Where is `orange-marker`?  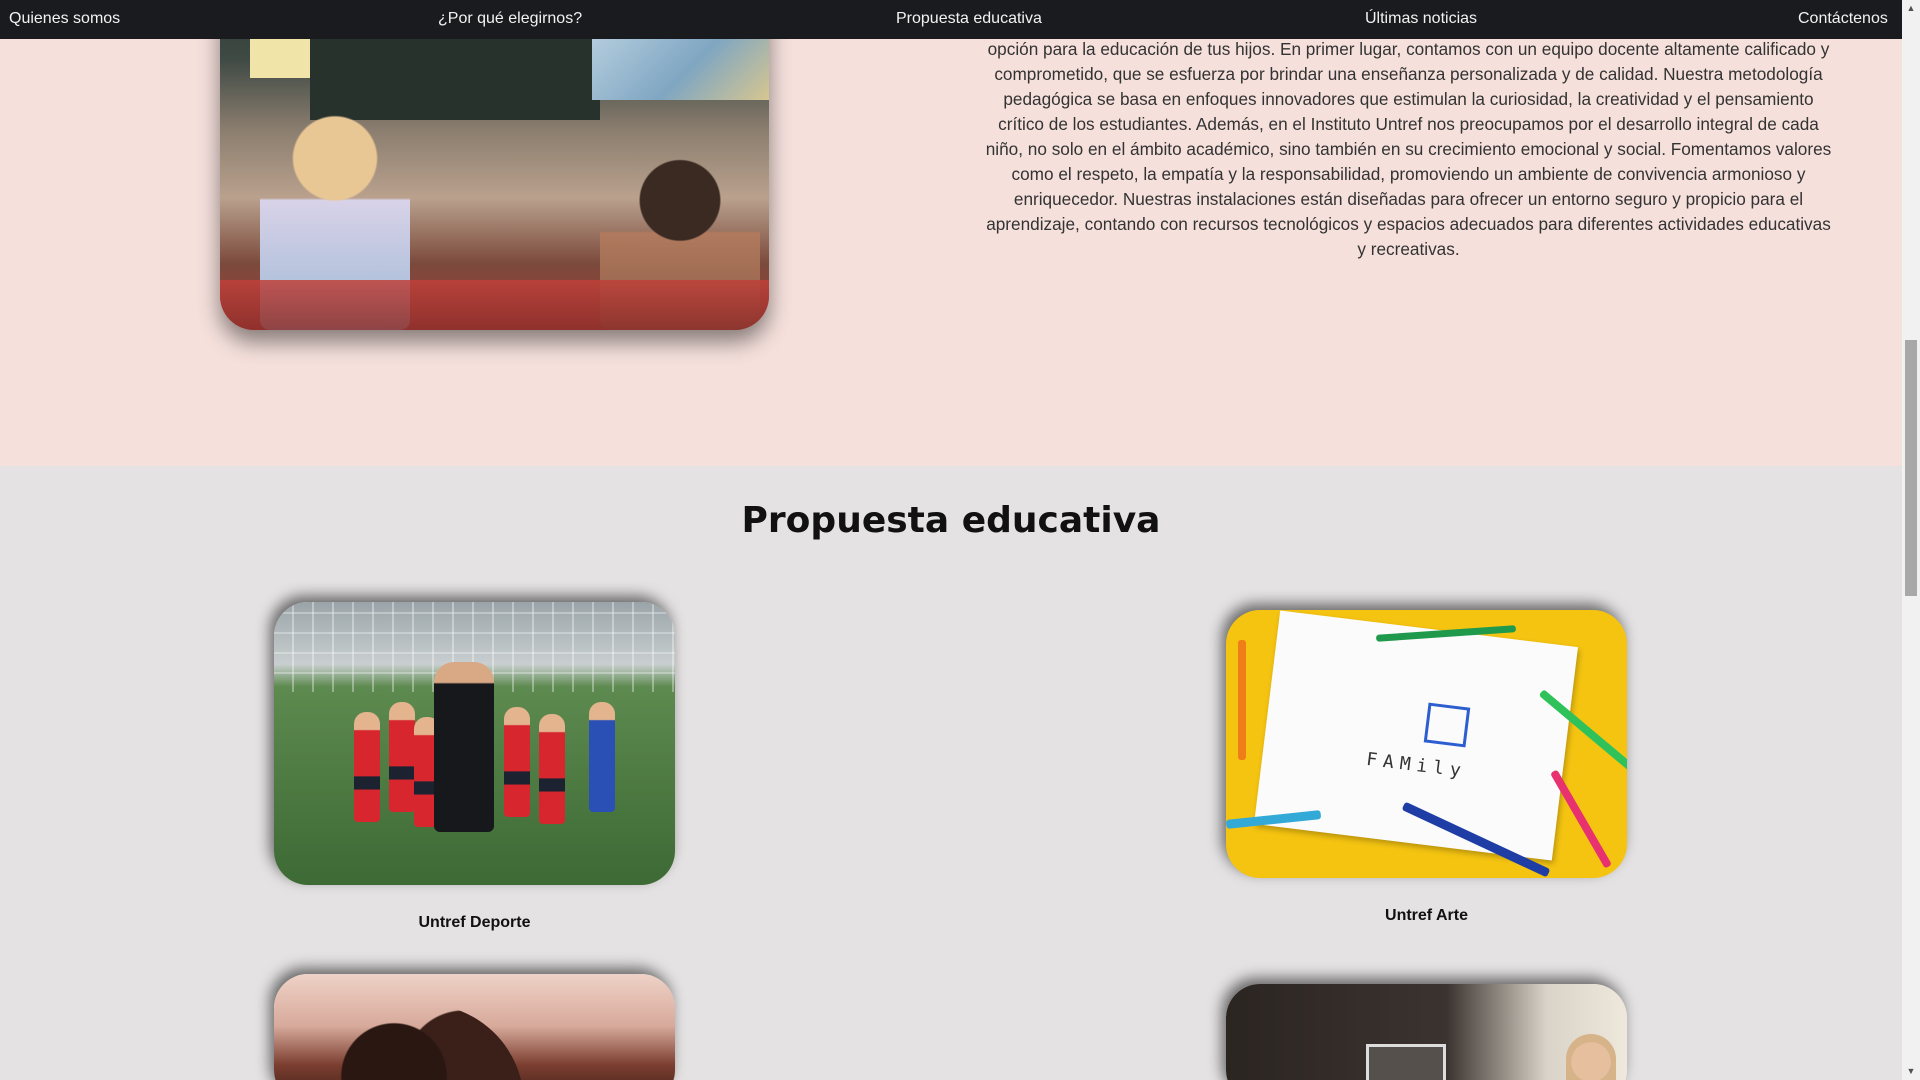
orange-marker is located at coordinates (1242, 700).